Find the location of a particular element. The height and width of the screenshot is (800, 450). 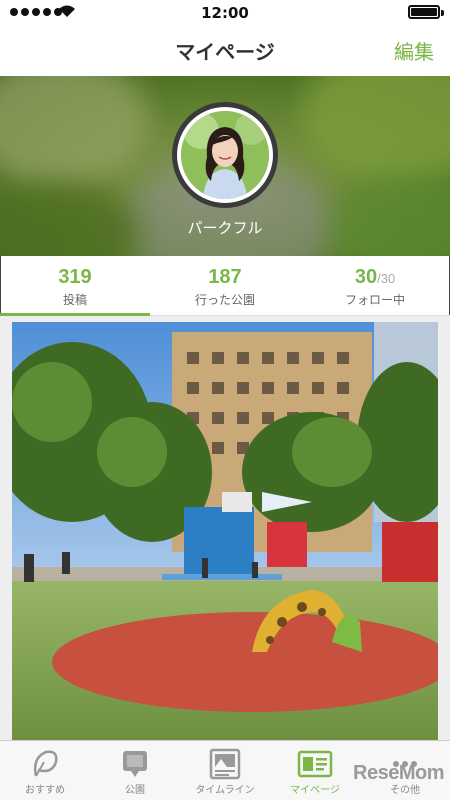

nav-bar: マイページ 編集 is located at coordinates (225, 50).